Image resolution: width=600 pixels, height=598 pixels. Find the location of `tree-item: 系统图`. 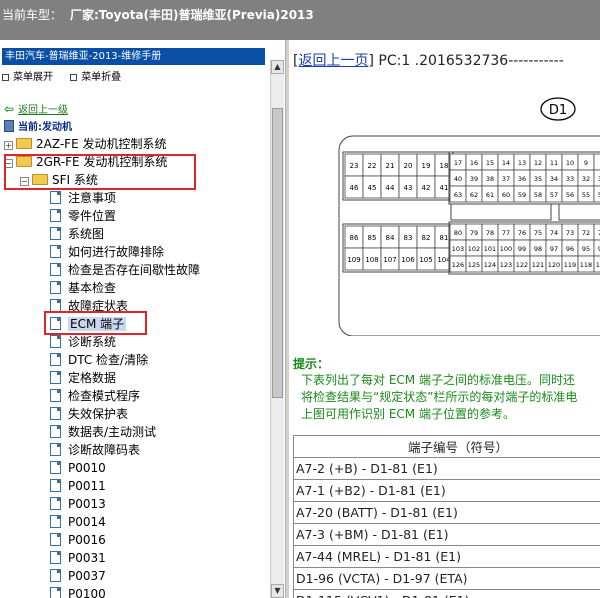

tree-item: 系统图 is located at coordinates (77, 234).